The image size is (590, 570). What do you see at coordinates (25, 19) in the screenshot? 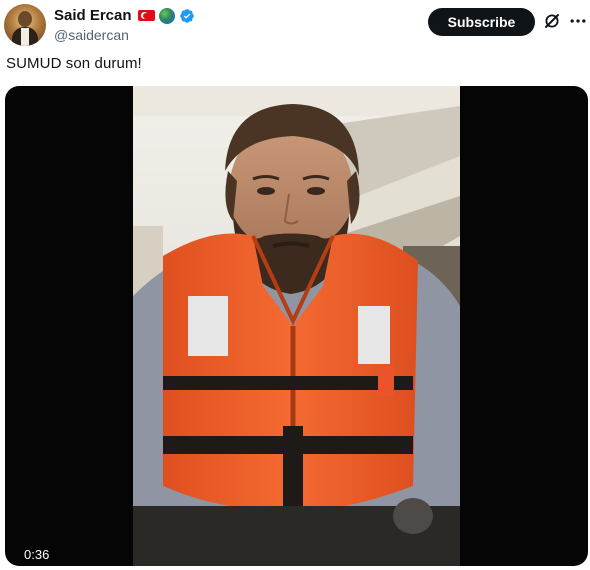
I see `avatar-head` at bounding box center [25, 19].